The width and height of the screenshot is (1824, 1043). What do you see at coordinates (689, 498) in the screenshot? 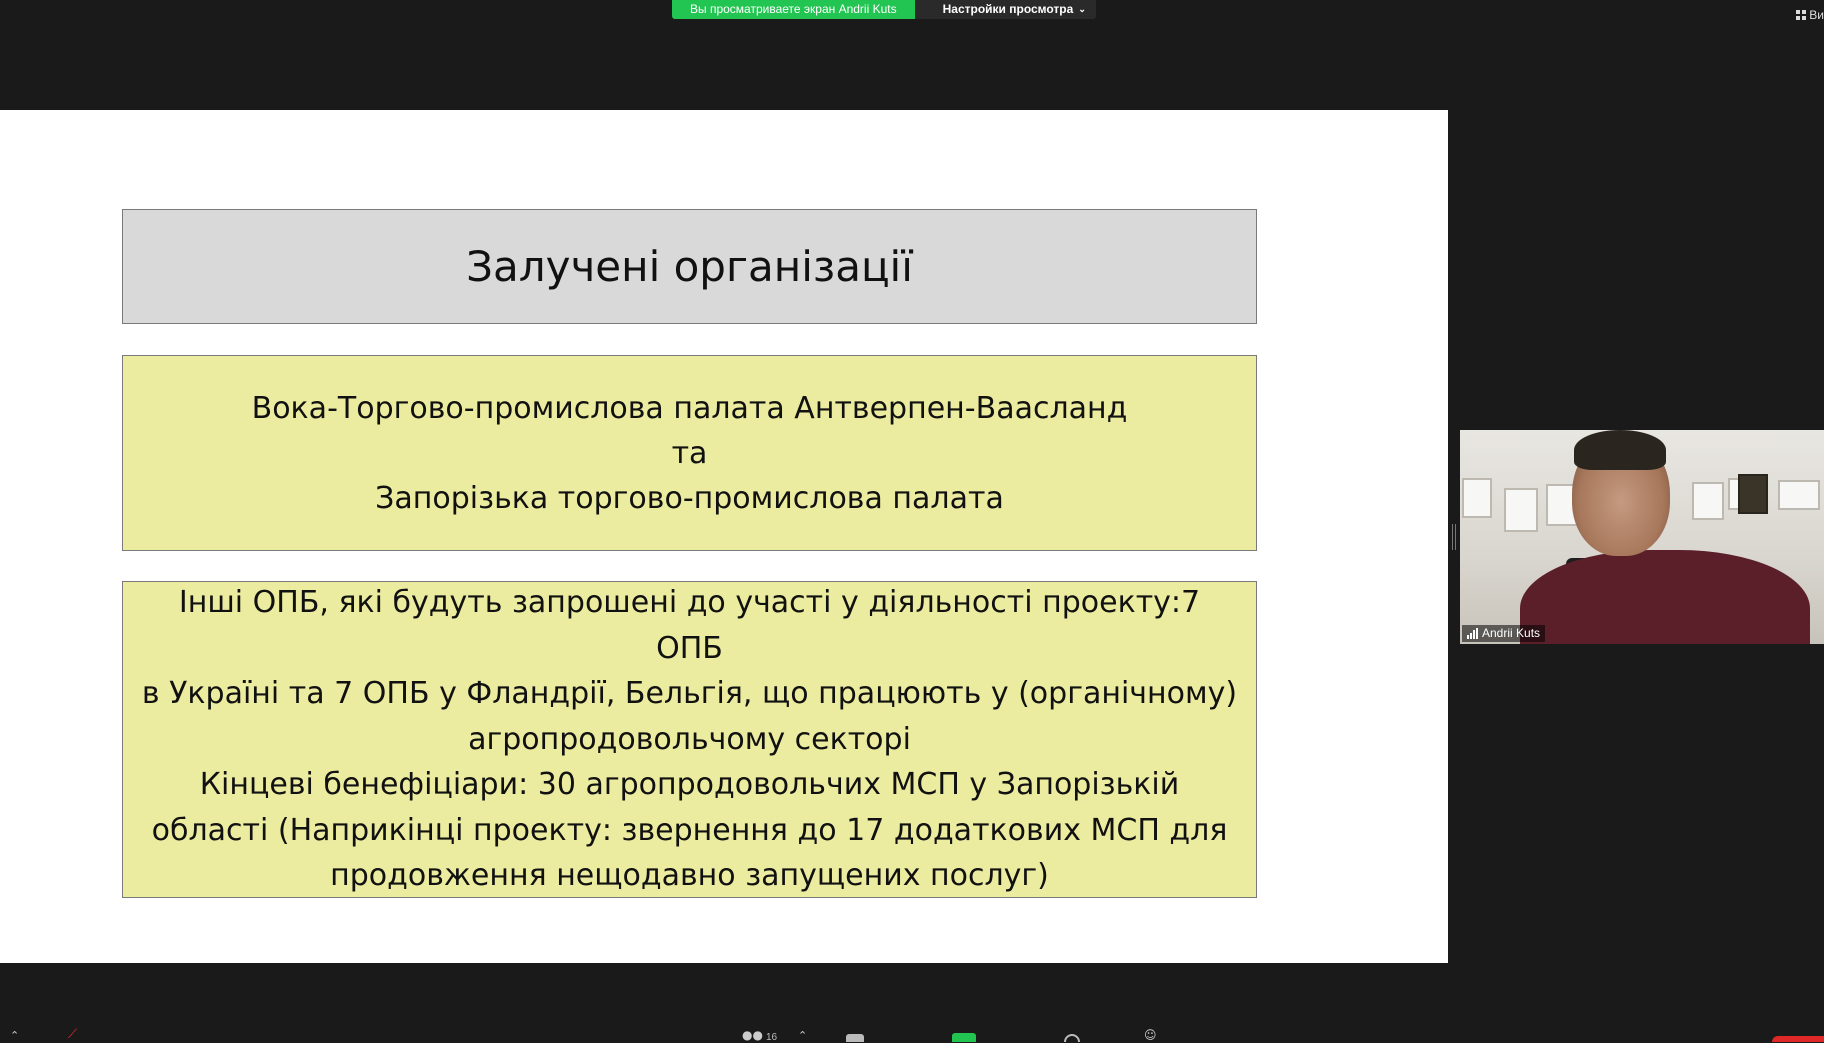
I see `org-line: Запорізька торгово-промислова палата` at bounding box center [689, 498].